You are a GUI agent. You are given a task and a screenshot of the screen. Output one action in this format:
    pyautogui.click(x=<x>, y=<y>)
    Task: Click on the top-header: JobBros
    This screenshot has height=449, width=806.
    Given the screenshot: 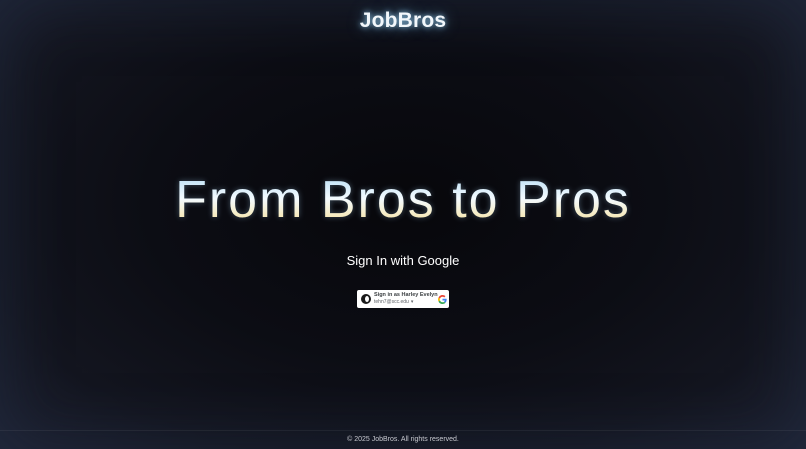 What is the action you would take?
    pyautogui.click(x=403, y=21)
    